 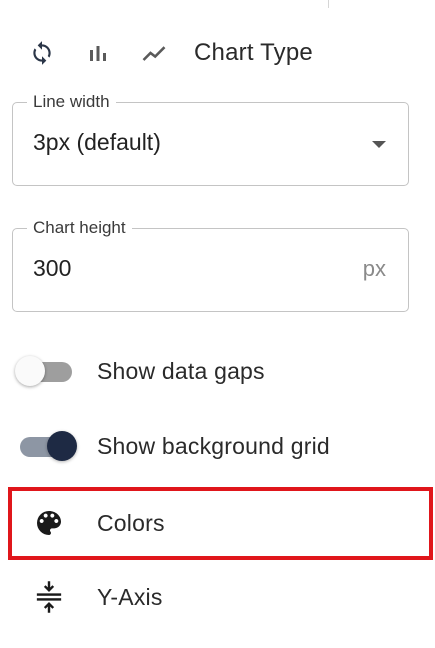 I want to click on show-data-gaps-switch, so click(x=44, y=371).